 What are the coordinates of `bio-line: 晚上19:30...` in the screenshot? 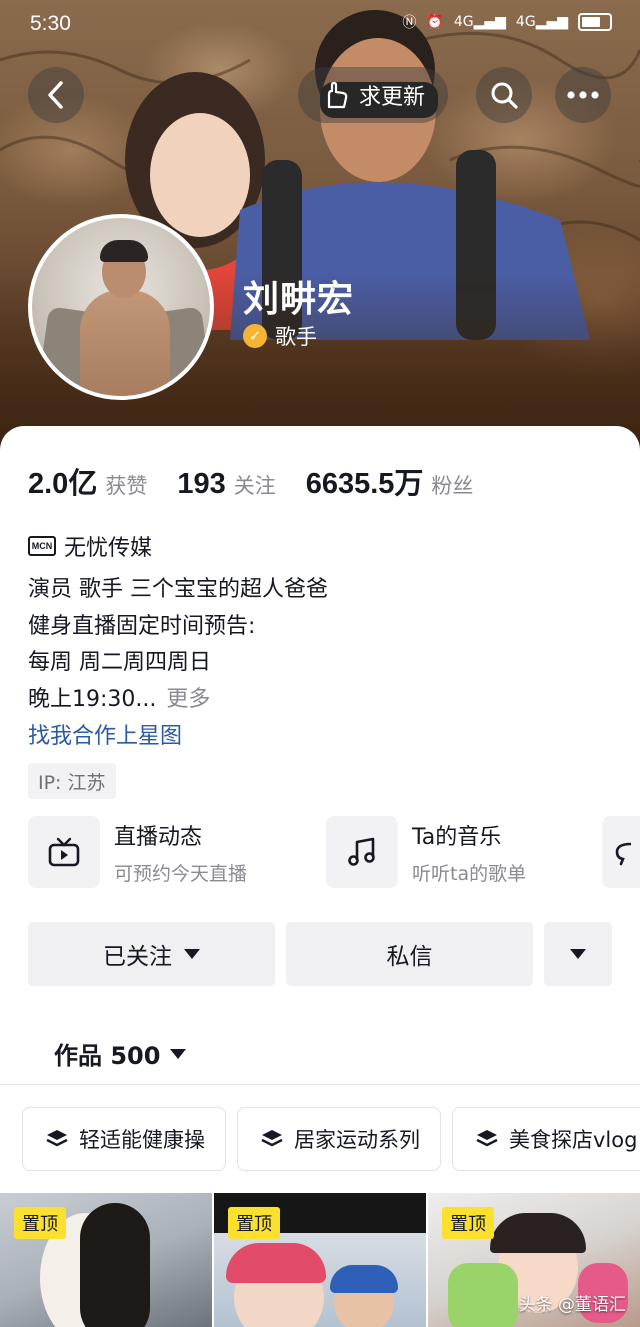 It's located at (92, 699).